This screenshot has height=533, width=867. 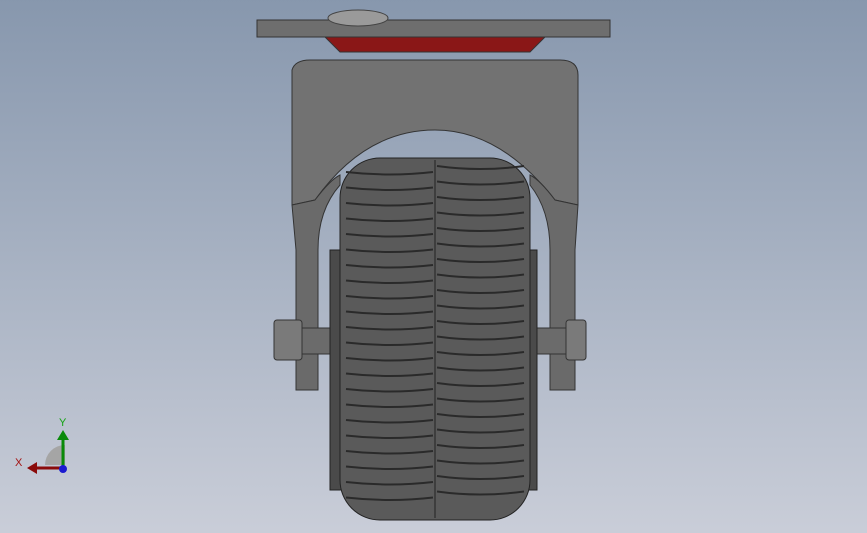 What do you see at coordinates (18, 463) in the screenshot?
I see `x-axis-label: X` at bounding box center [18, 463].